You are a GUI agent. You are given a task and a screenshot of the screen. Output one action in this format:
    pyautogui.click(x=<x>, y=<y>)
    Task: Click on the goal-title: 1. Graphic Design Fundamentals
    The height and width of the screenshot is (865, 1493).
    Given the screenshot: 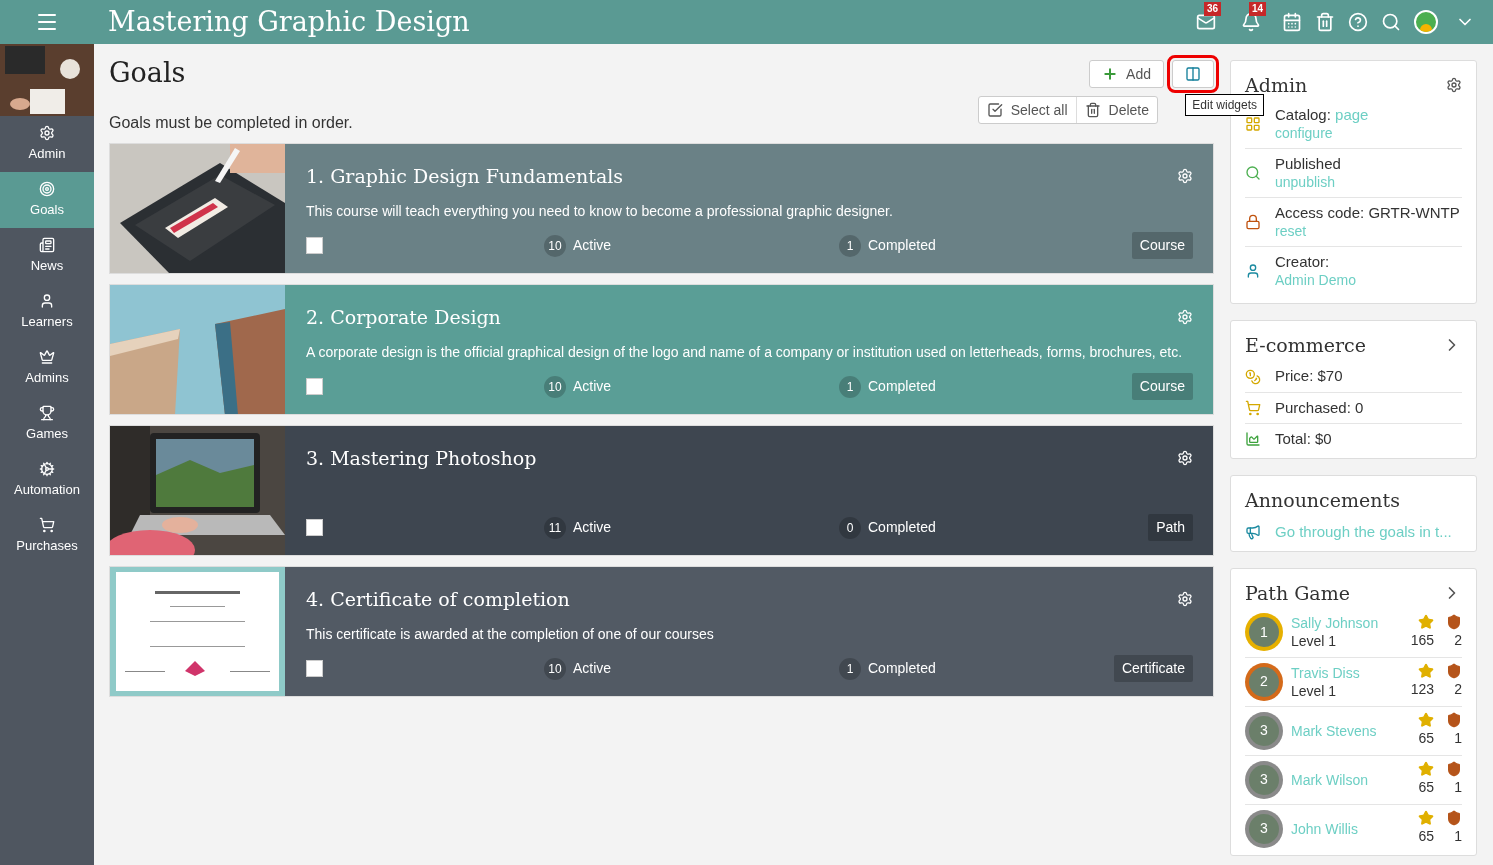 What is the action you would take?
    pyautogui.click(x=465, y=176)
    